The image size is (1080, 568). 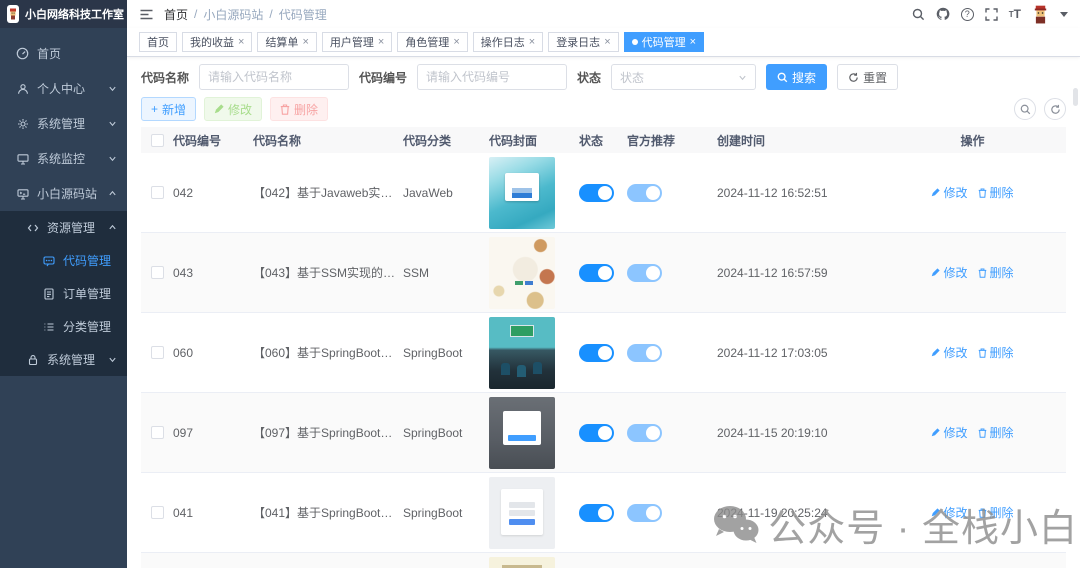 I want to click on search-icon, so click(x=918, y=14).